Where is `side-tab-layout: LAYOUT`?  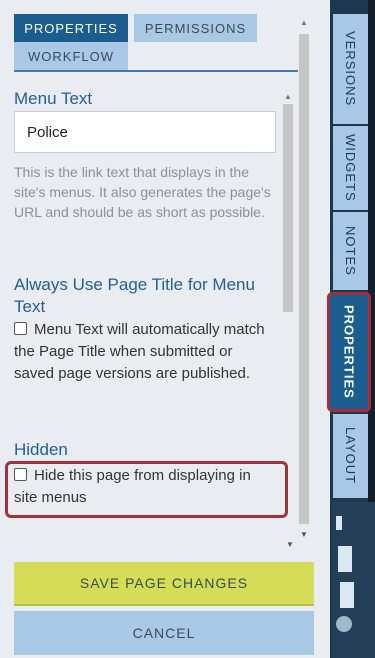 side-tab-layout: LAYOUT is located at coordinates (350, 456).